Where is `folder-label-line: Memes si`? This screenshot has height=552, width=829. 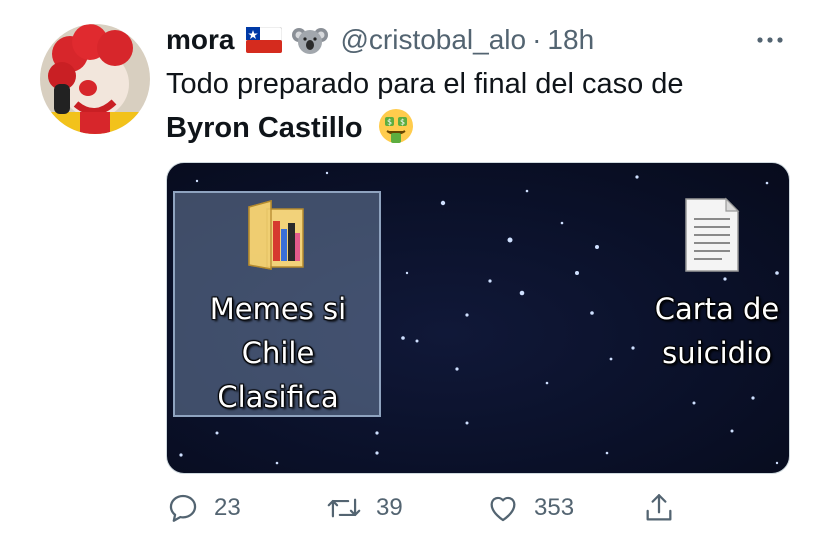
folder-label-line: Memes si is located at coordinates (278, 309).